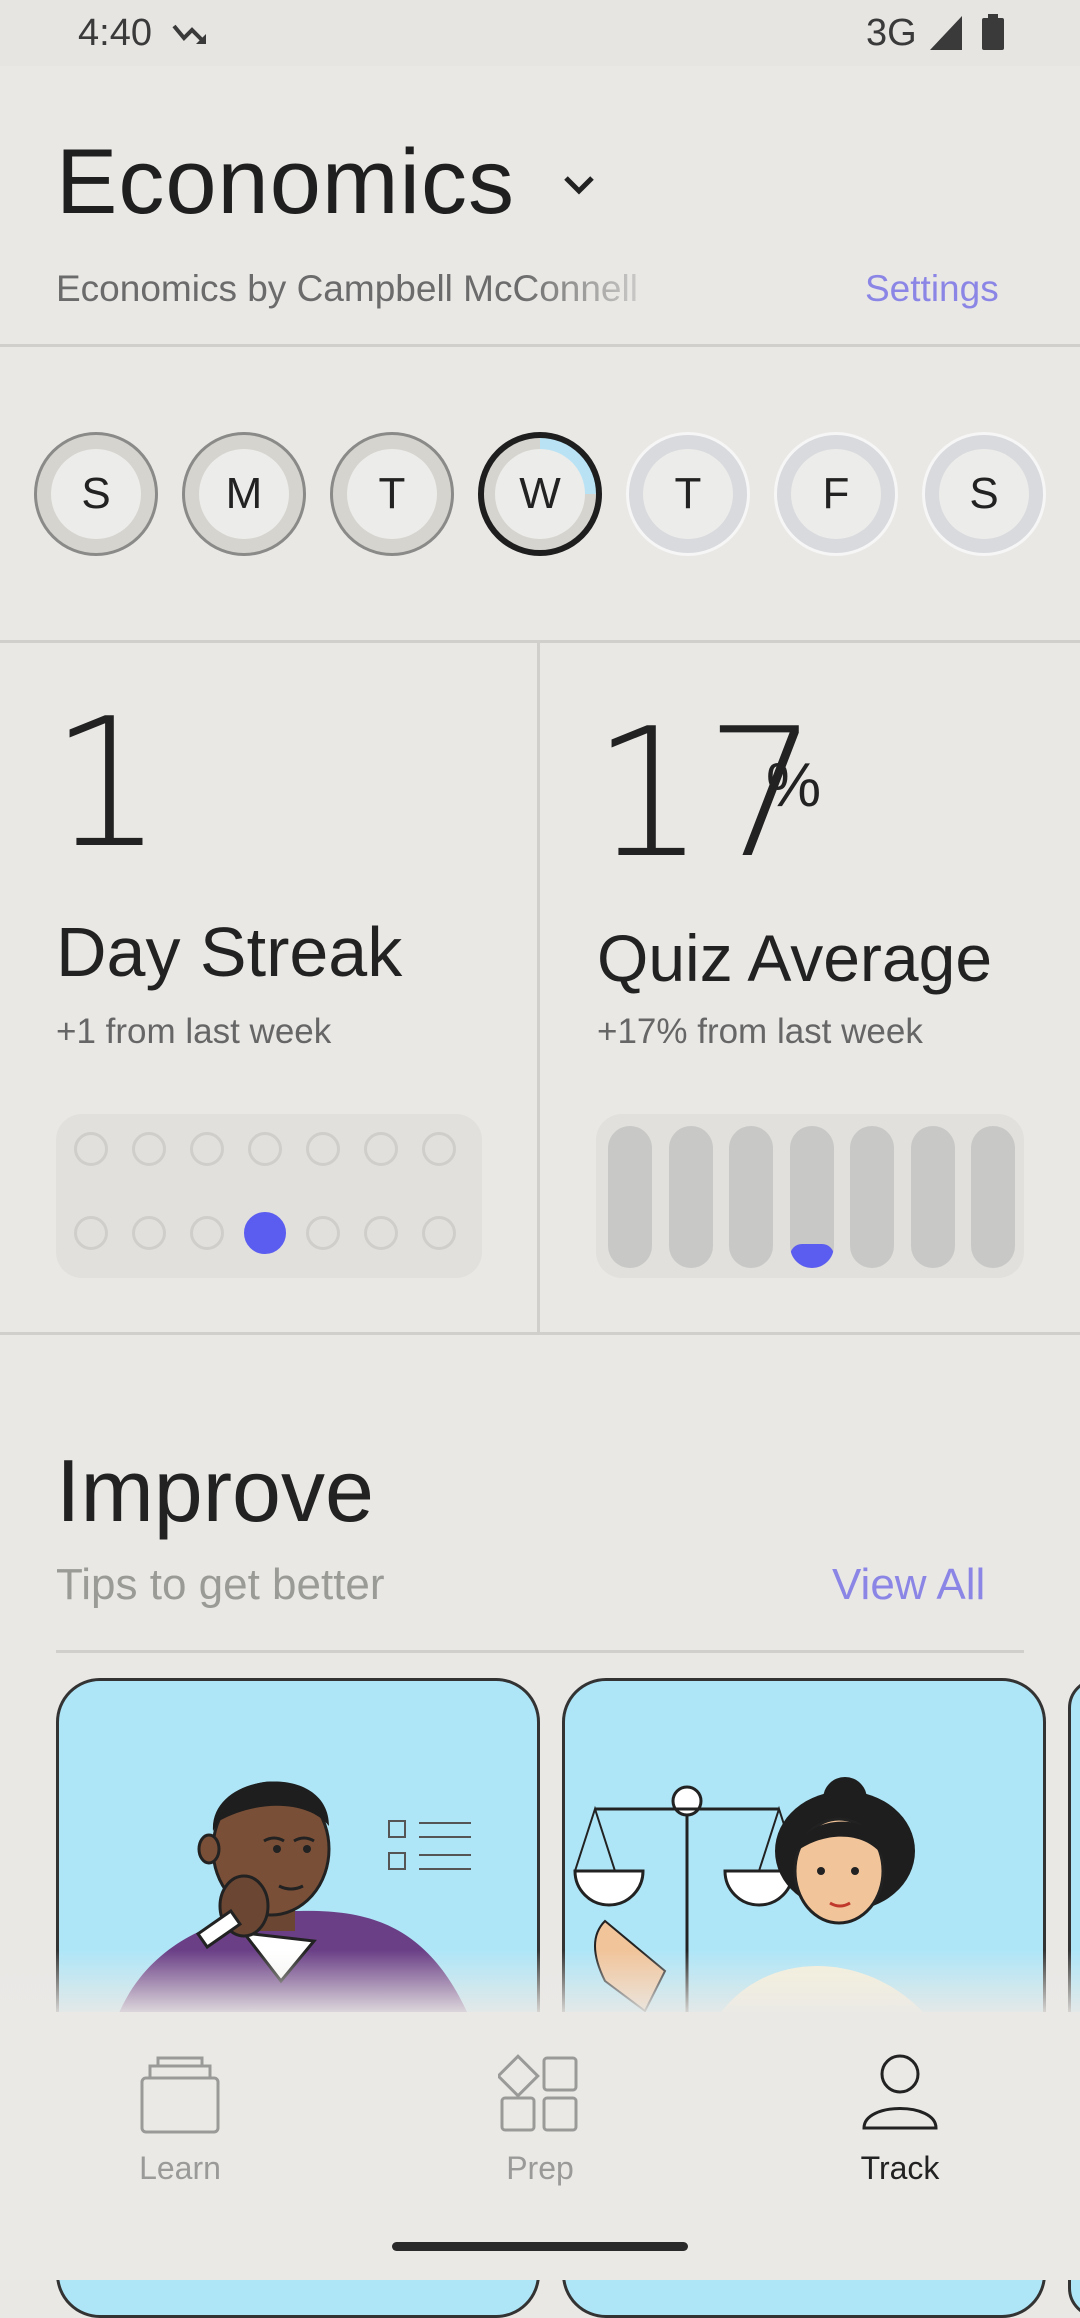  Describe the element at coordinates (540, 2168) in the screenshot. I see `nav-prep-label: Prep` at that location.